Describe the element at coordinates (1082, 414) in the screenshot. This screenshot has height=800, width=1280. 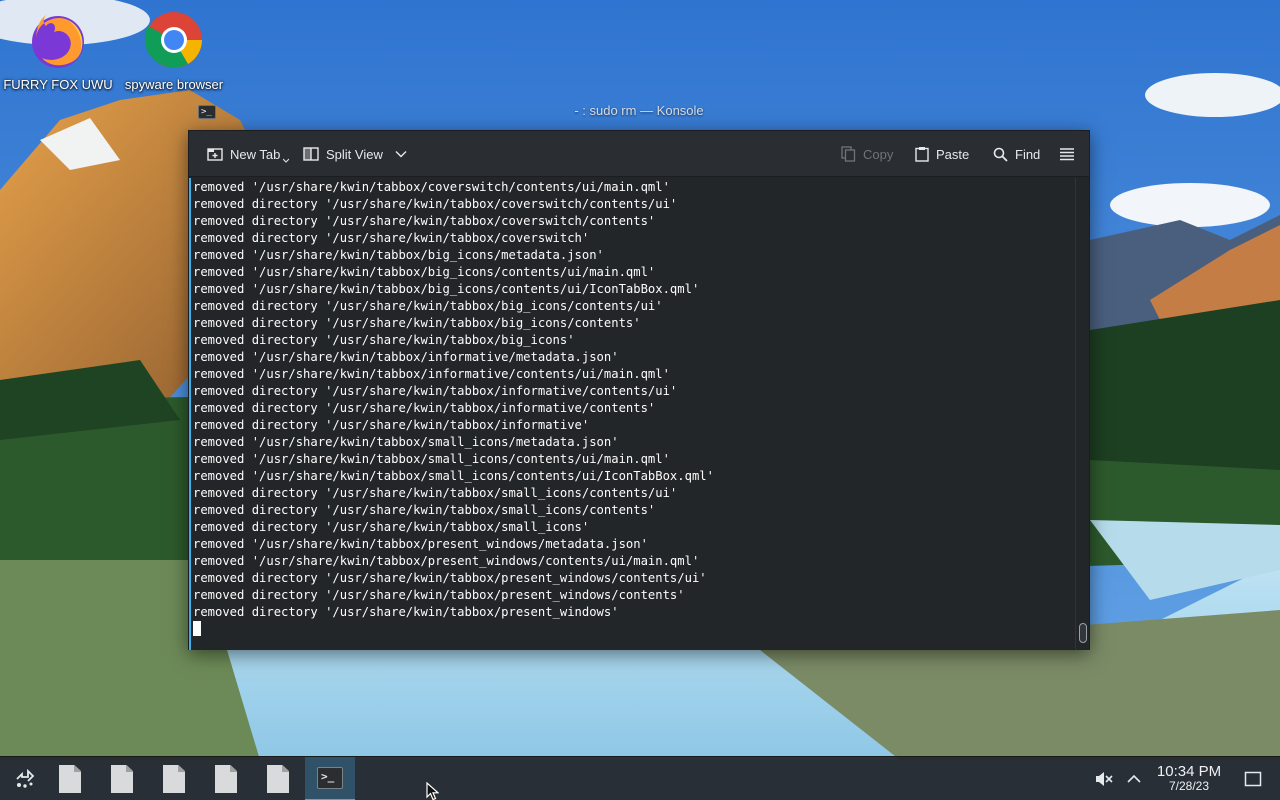
I see `terminal-scrollbar` at that location.